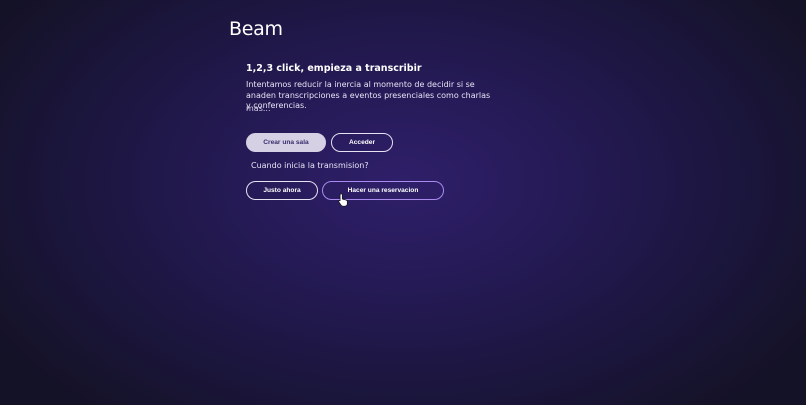 This screenshot has width=806, height=405. What do you see at coordinates (343, 199) in the screenshot?
I see `hand-pointer-icon` at bounding box center [343, 199].